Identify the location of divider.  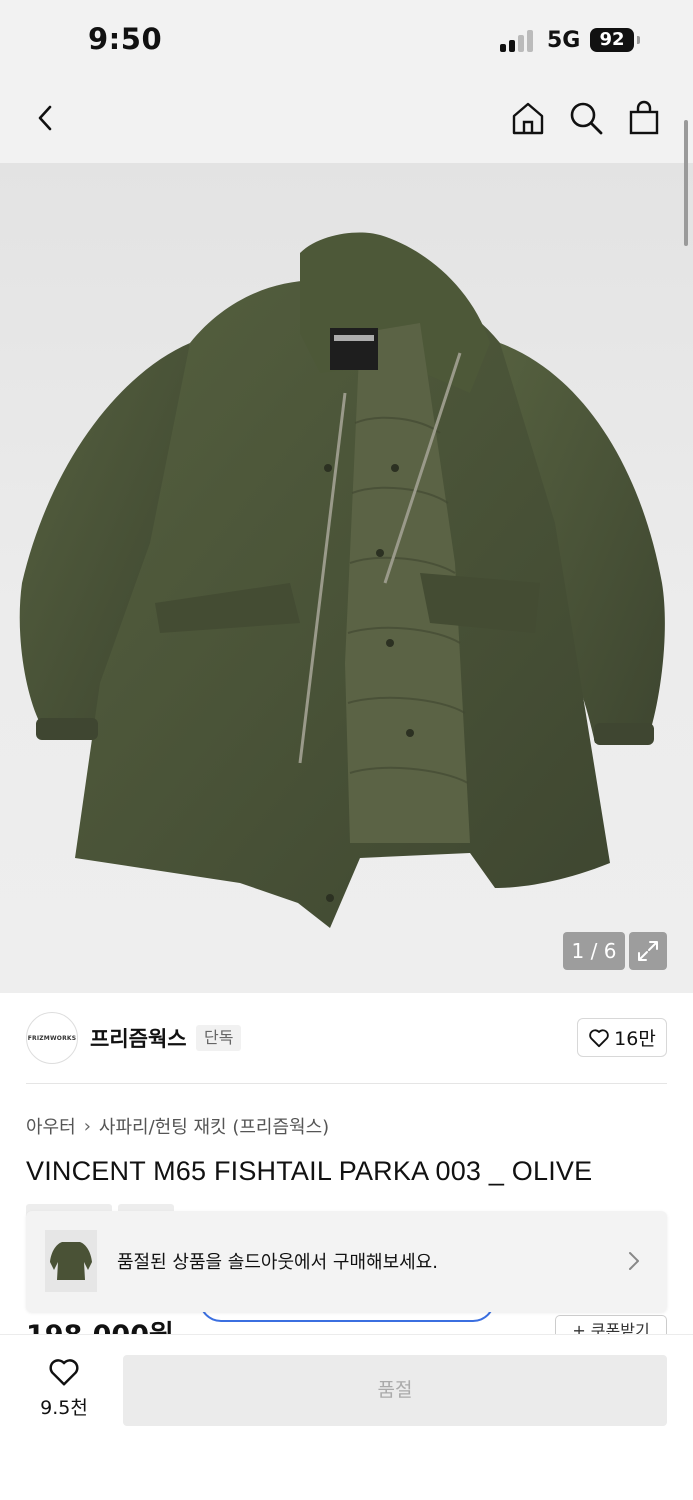
(346, 1083).